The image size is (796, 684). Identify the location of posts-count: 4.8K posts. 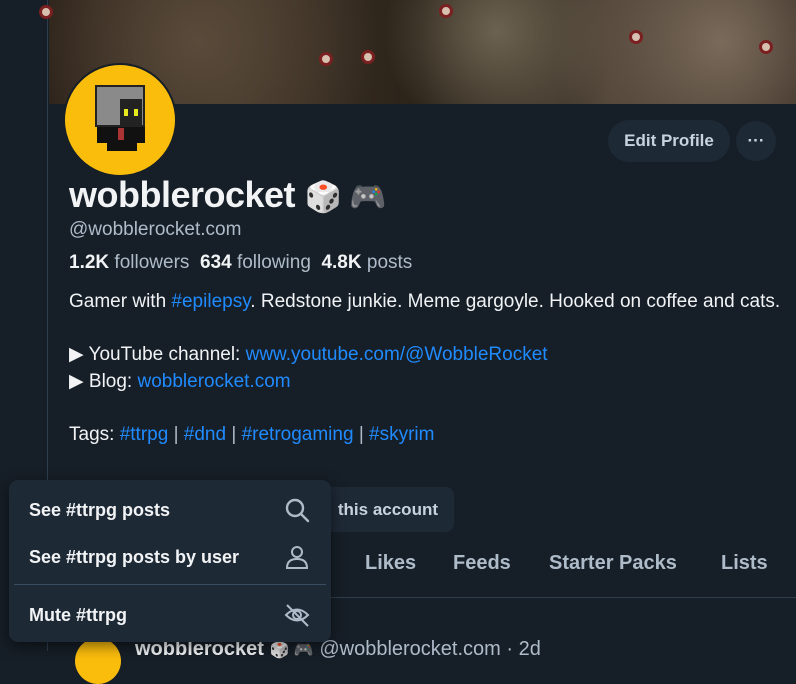
(367, 262).